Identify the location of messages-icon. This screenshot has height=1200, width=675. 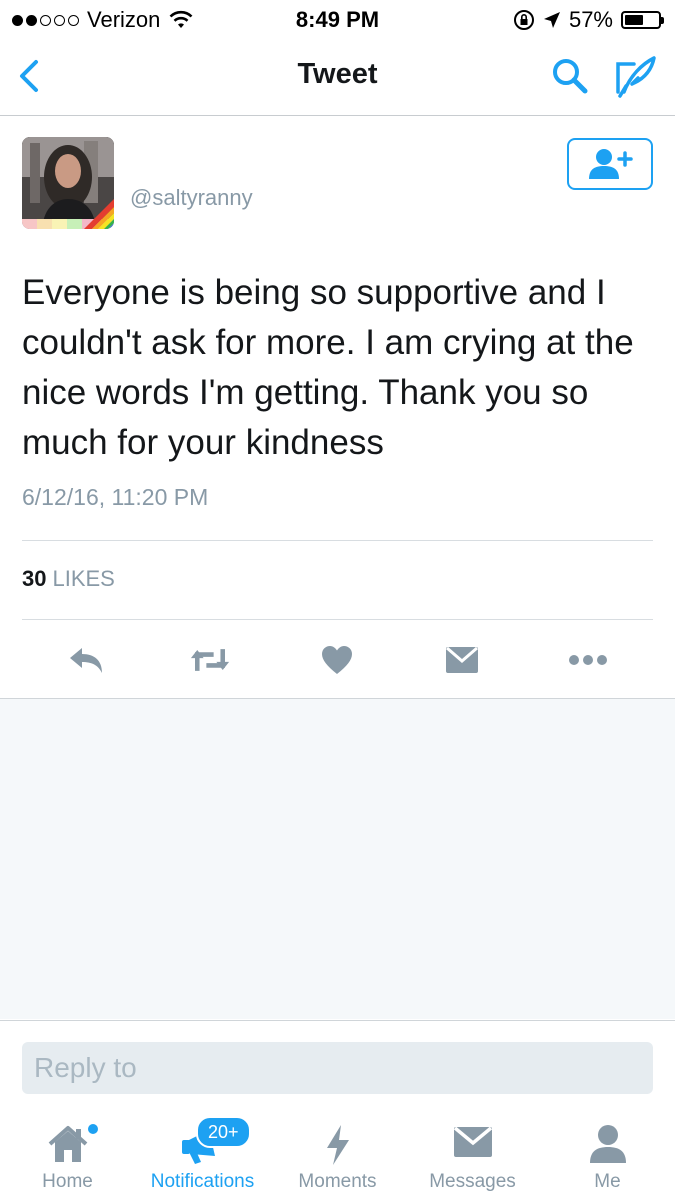
(472, 1141).